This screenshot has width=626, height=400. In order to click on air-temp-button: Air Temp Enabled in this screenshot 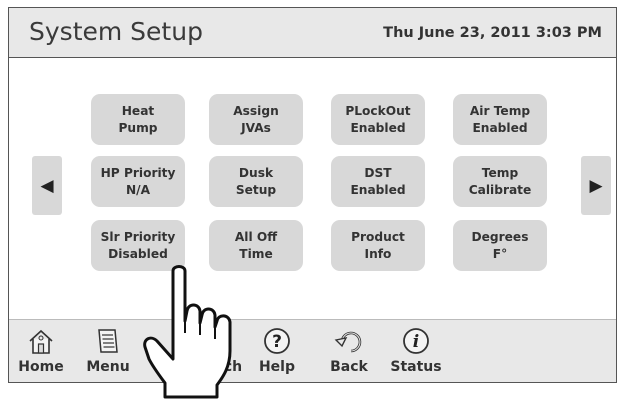, I will do `click(500, 119)`.